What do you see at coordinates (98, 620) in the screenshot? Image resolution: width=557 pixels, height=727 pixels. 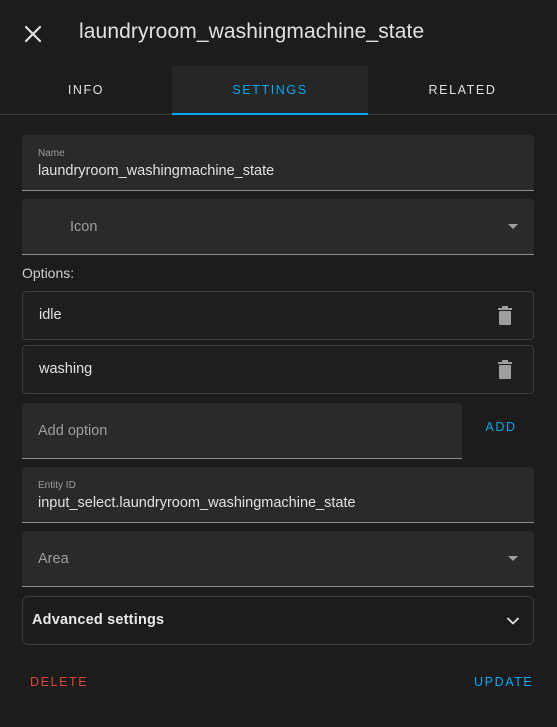 I see `advanced-settings-label: Advanced settings` at bounding box center [98, 620].